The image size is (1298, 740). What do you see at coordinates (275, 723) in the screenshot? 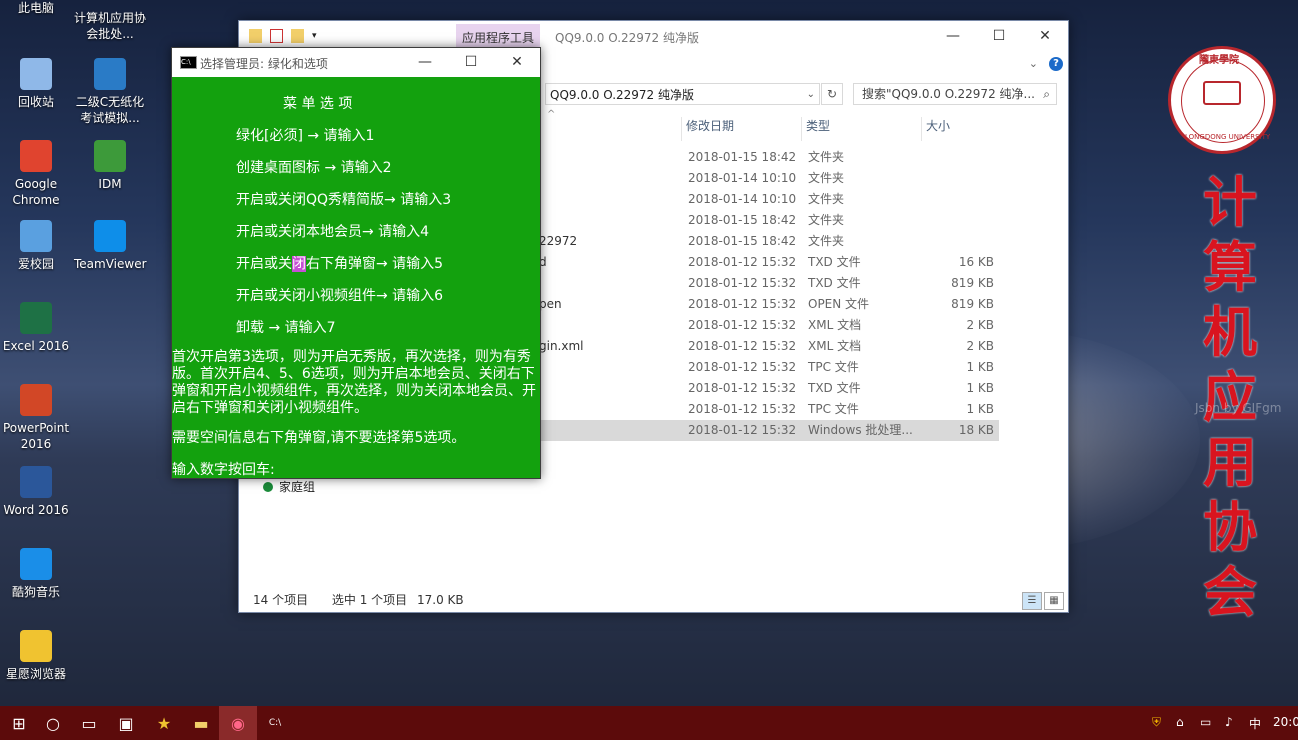
I see `cmd-taskbar-icon: C:\` at bounding box center [275, 723].